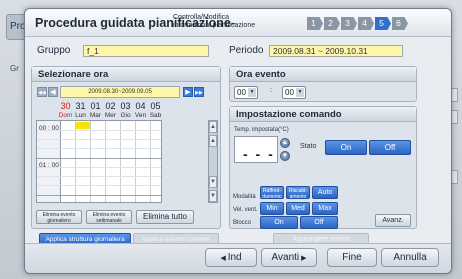 The width and height of the screenshot is (462, 279). What do you see at coordinates (285, 156) in the screenshot?
I see `temp-down-icon: ▼` at bounding box center [285, 156].